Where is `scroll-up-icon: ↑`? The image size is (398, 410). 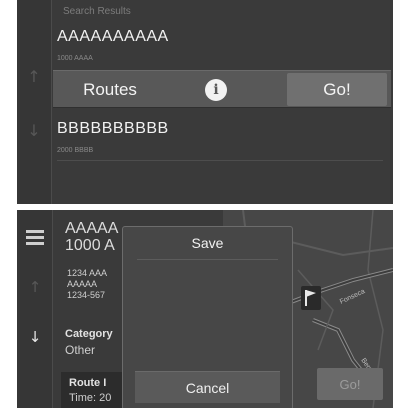
scroll-up-icon: ↑ is located at coordinates (34, 77).